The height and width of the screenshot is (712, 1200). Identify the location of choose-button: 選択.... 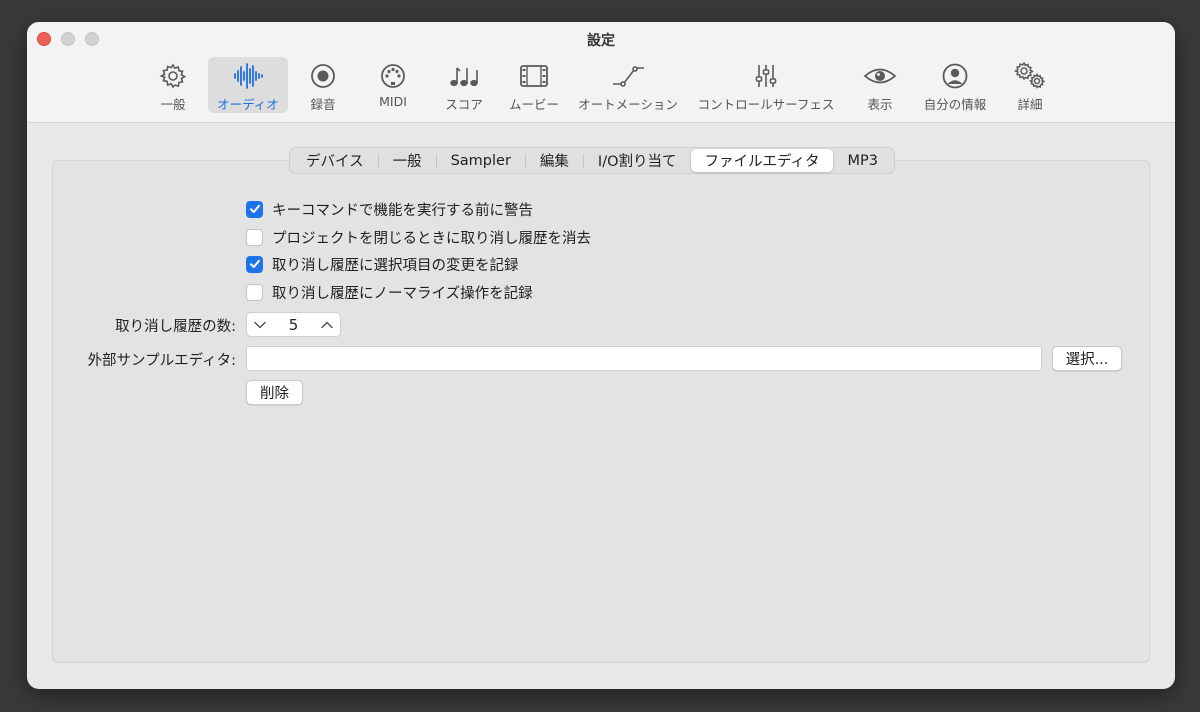
(1087, 358).